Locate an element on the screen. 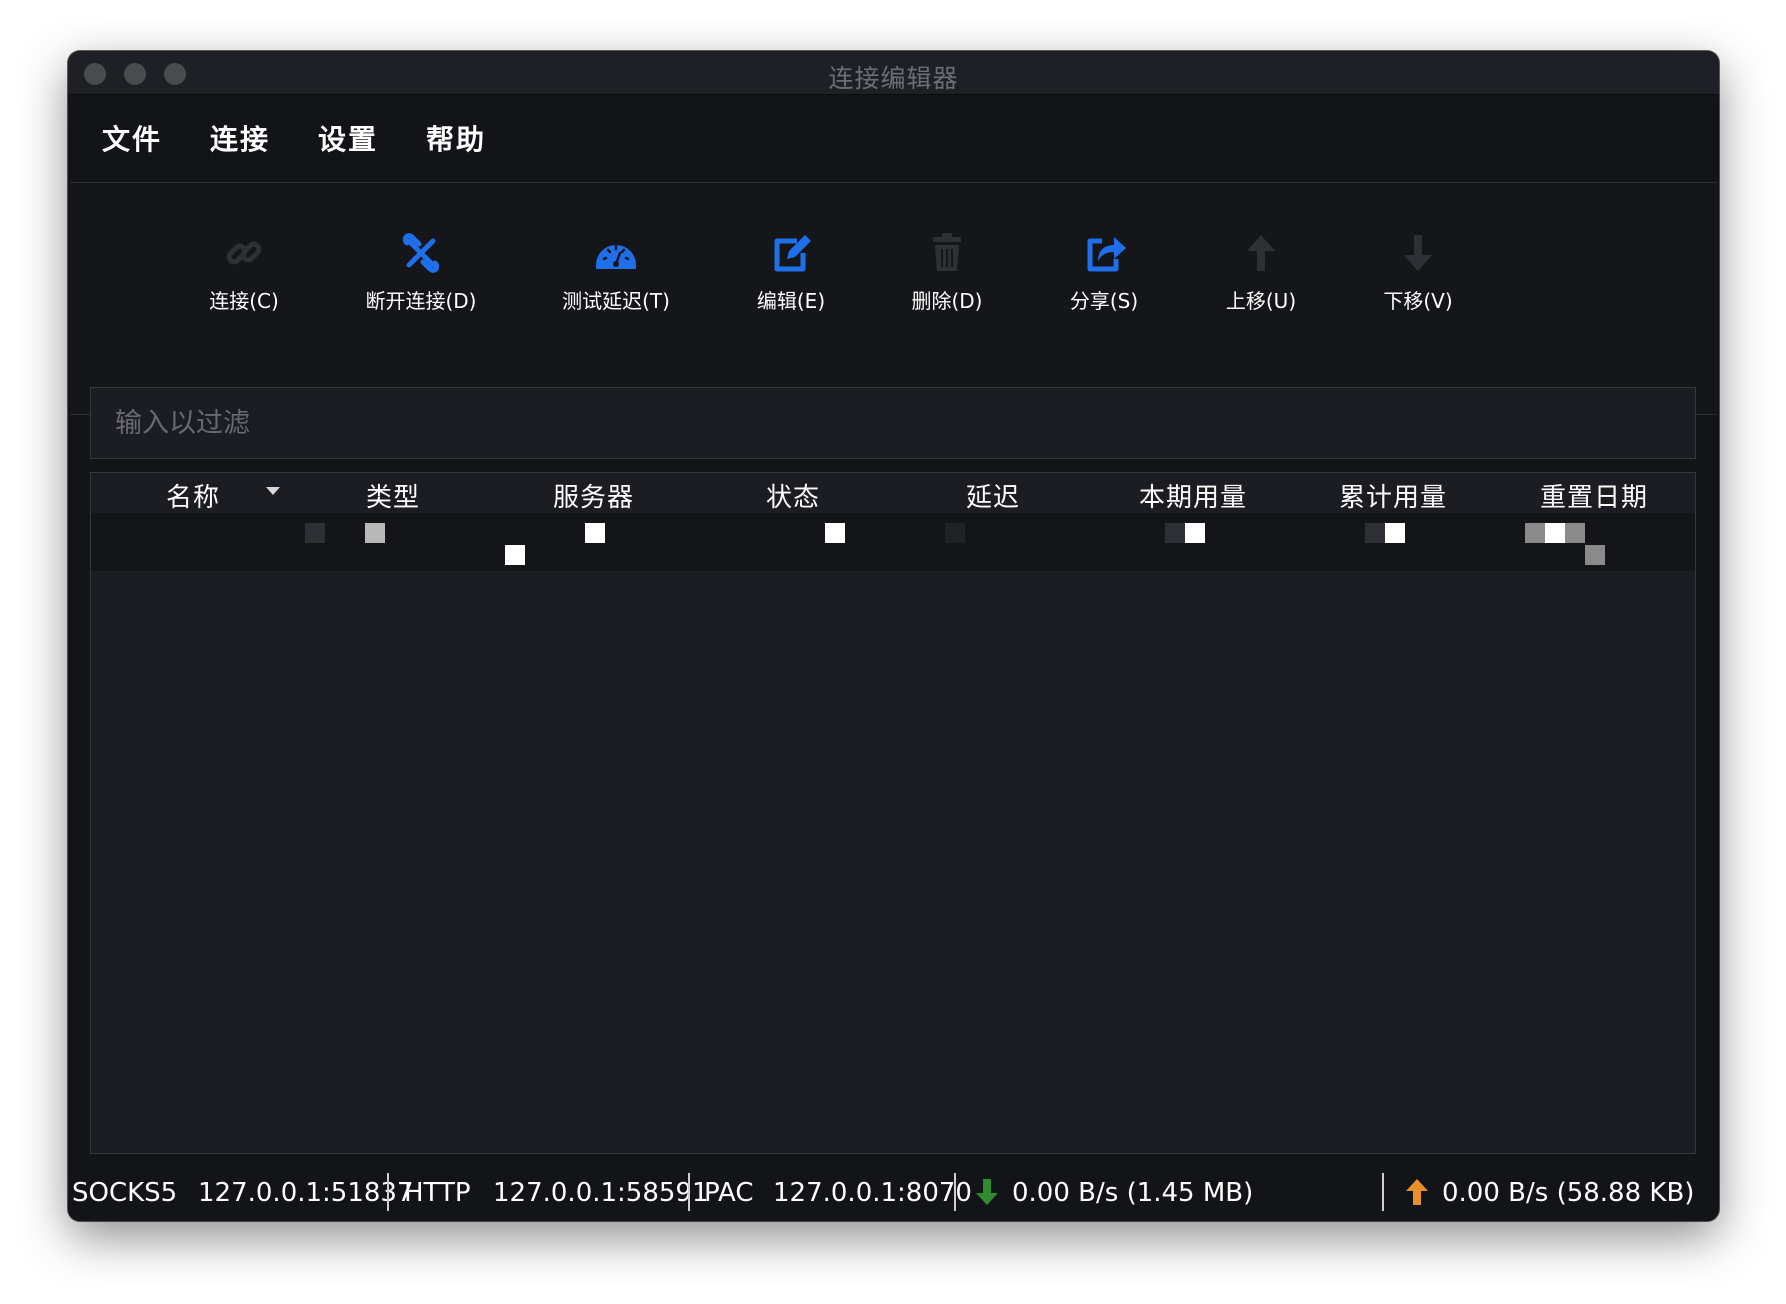 This screenshot has height=1304, width=1786. column-server: 服务器 is located at coordinates (593, 495).